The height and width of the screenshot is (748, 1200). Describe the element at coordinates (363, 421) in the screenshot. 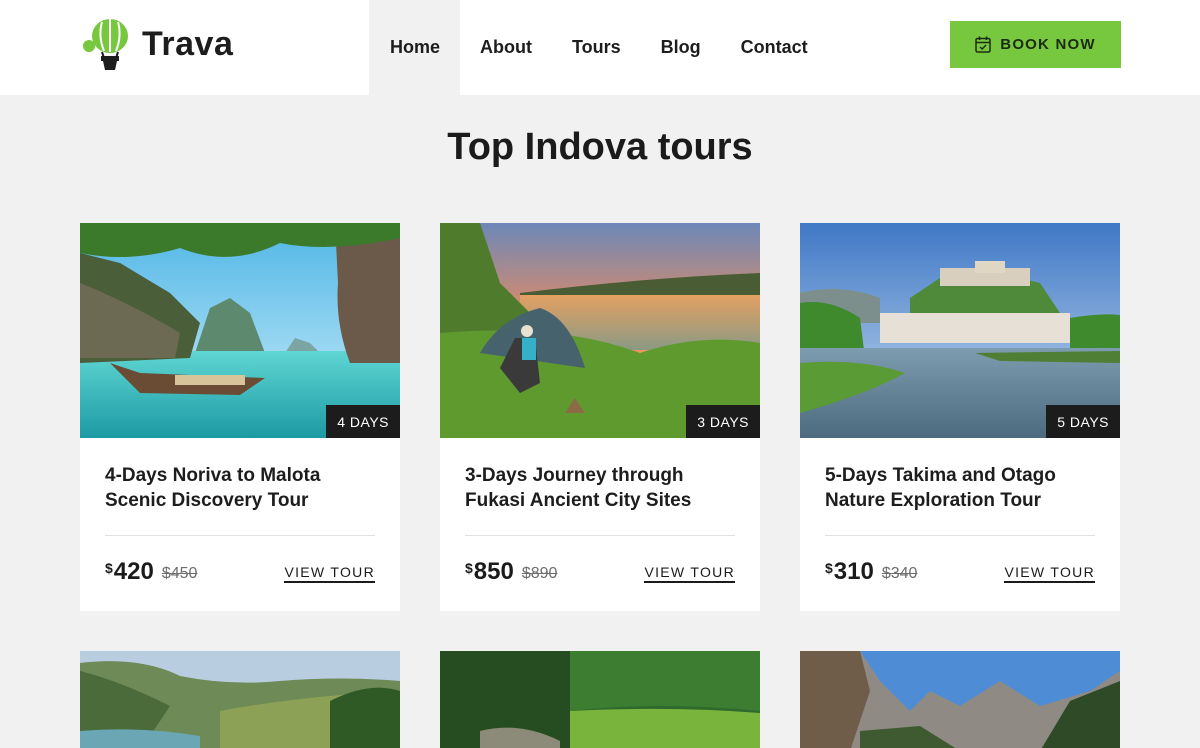

I see `tour-duration-badge: 4 DAYS` at that location.